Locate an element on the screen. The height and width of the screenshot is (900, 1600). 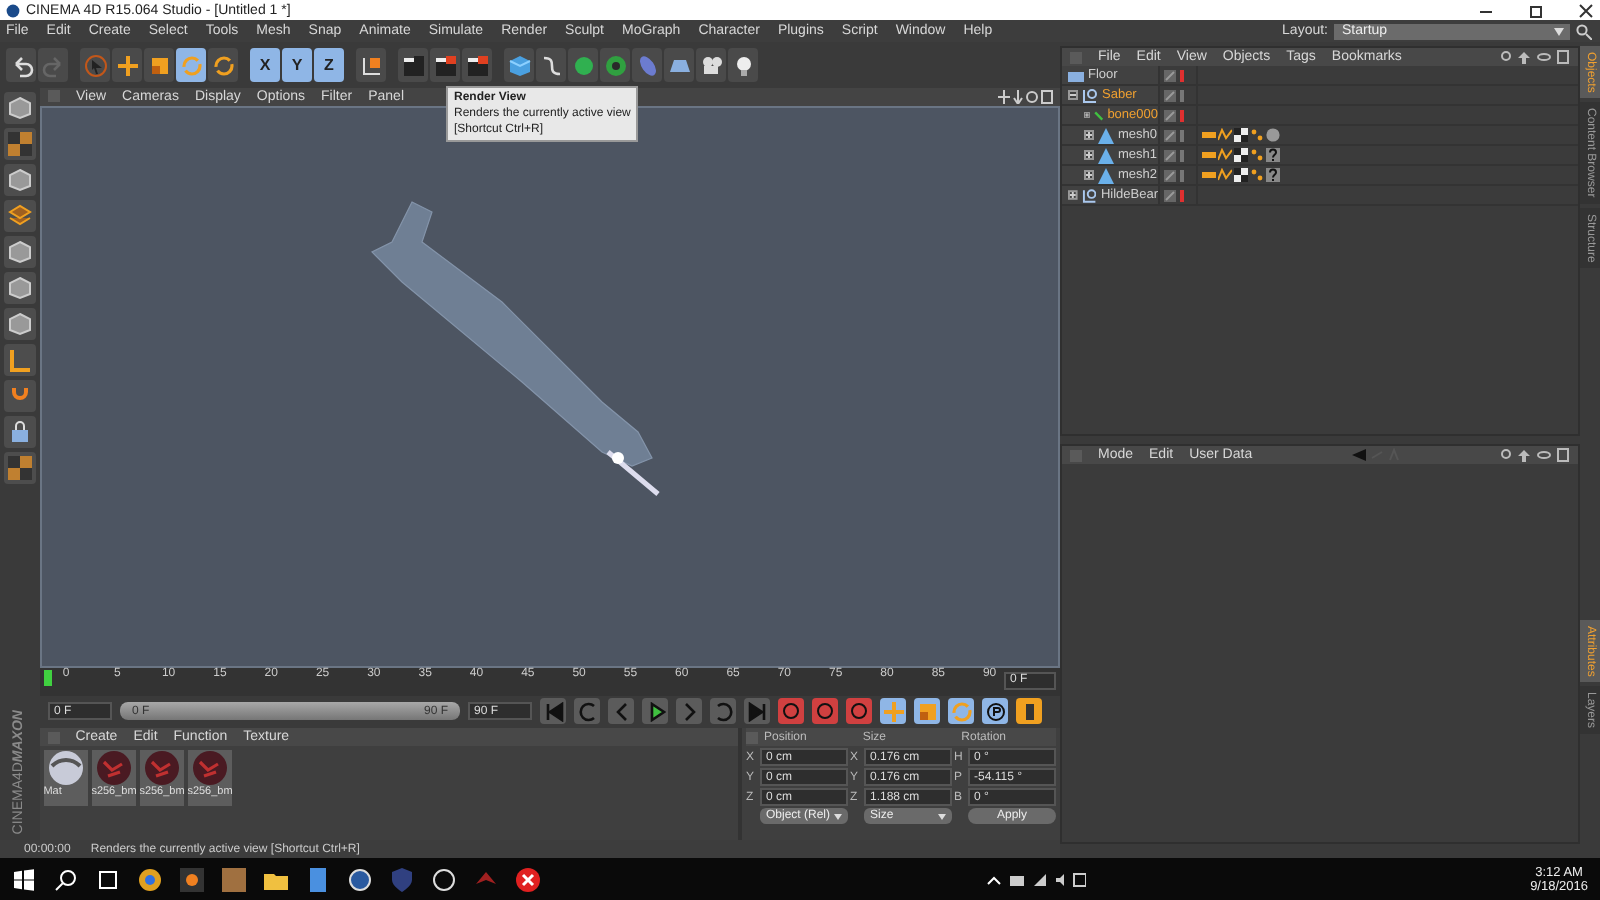
scale-key-button is located at coordinates (927, 711).